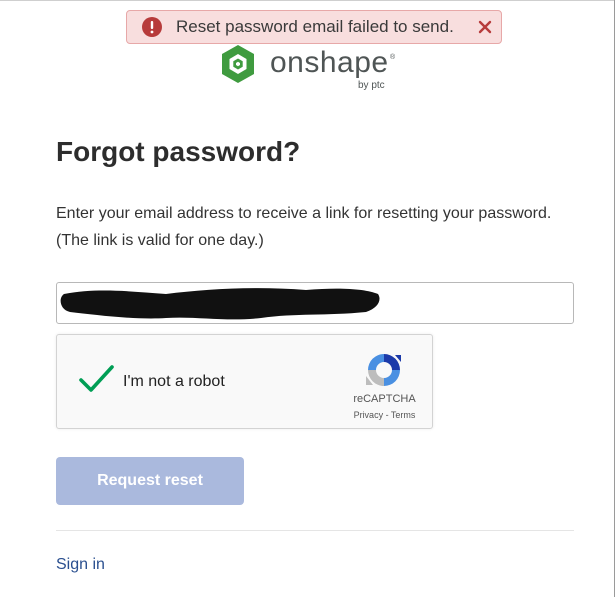 The width and height of the screenshot is (615, 597). What do you see at coordinates (384, 399) in the screenshot?
I see `recaptcha-brand: reCAPTCHA` at bounding box center [384, 399].